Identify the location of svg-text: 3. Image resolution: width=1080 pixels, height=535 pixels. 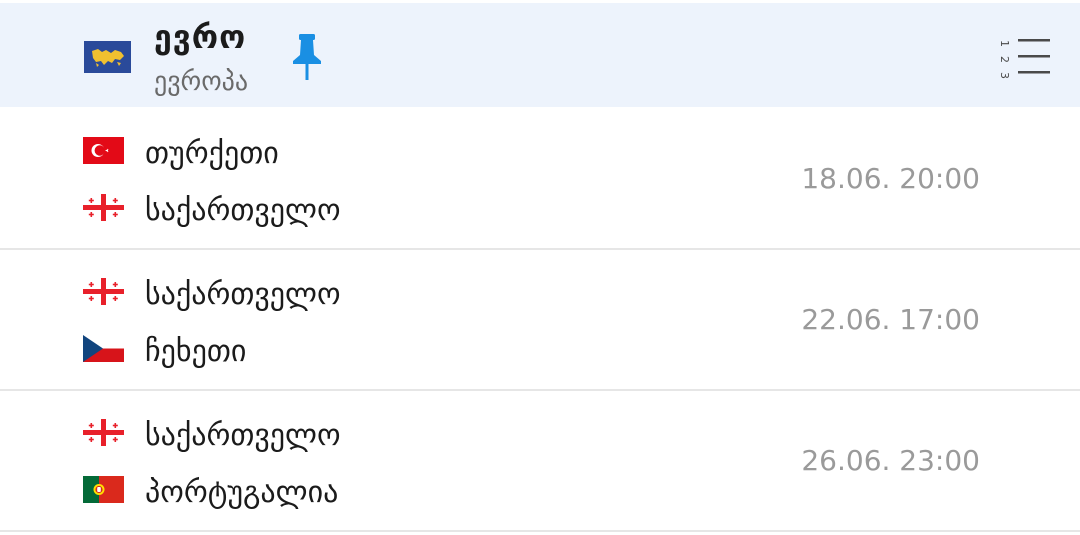
(1004, 75).